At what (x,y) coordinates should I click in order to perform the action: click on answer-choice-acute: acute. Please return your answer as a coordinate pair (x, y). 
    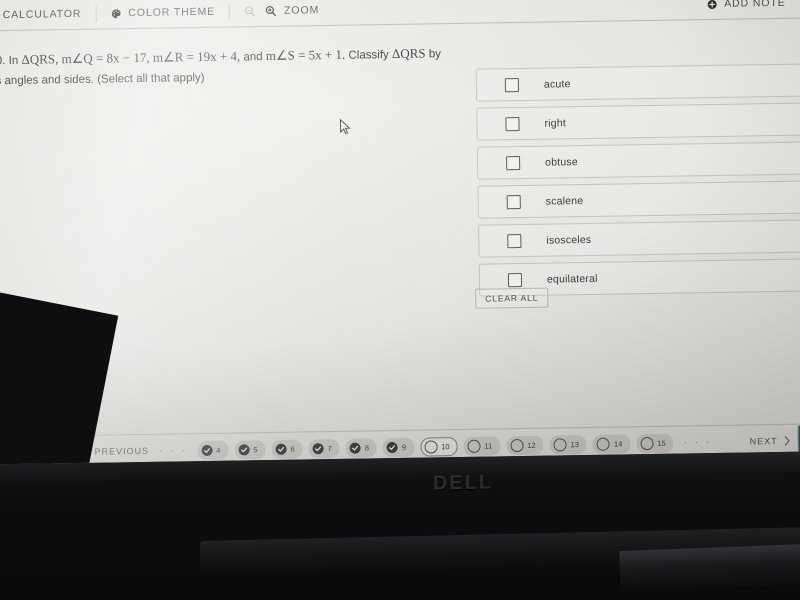
    Looking at the image, I should click on (637, 82).